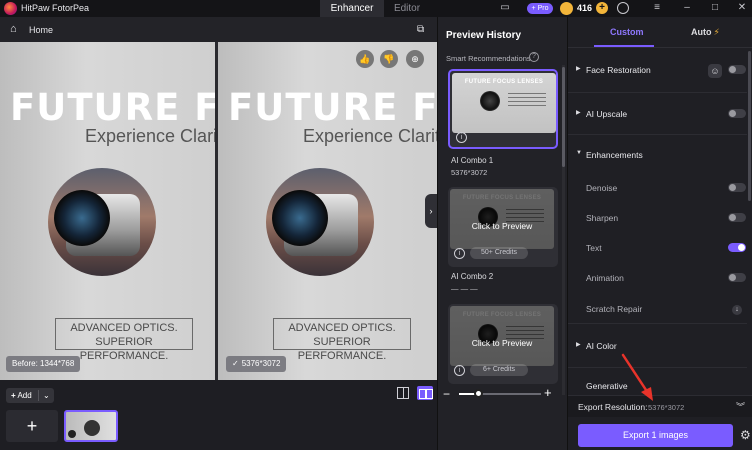 Image resolution: width=752 pixels, height=450 pixels. What do you see at coordinates (534, 57) in the screenshot?
I see `help-icon: ?` at bounding box center [534, 57].